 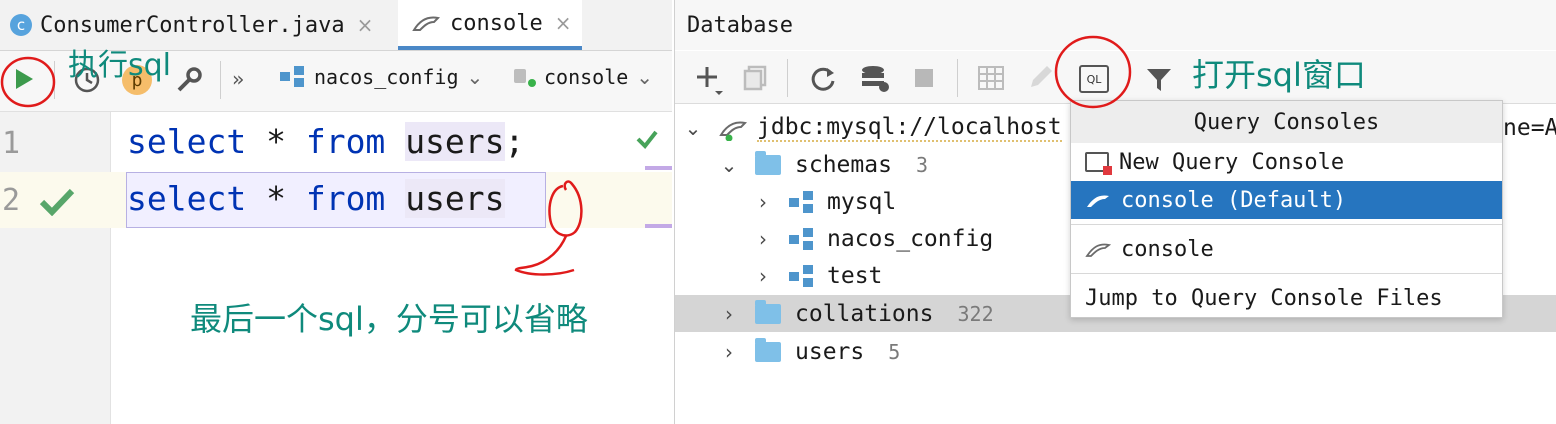 I want to click on run-button-circle, so click(x=28, y=82).